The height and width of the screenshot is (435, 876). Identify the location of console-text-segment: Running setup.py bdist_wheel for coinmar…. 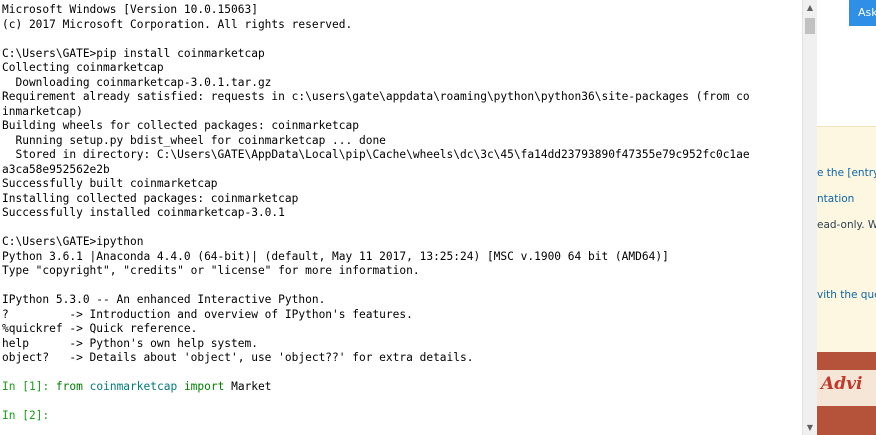
(194, 140).